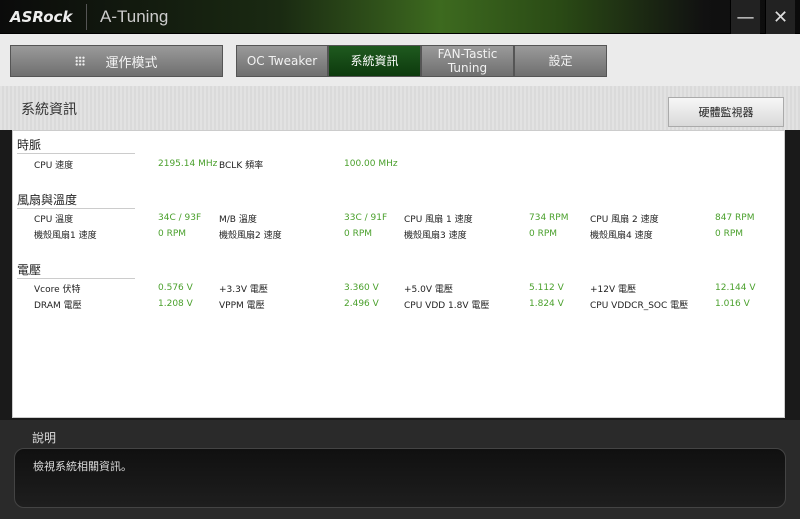 This screenshot has width=800, height=519. Describe the element at coordinates (447, 306) in the screenshot. I see `cpu-vdd-label: CPU VDD 1.8V 電壓` at that location.